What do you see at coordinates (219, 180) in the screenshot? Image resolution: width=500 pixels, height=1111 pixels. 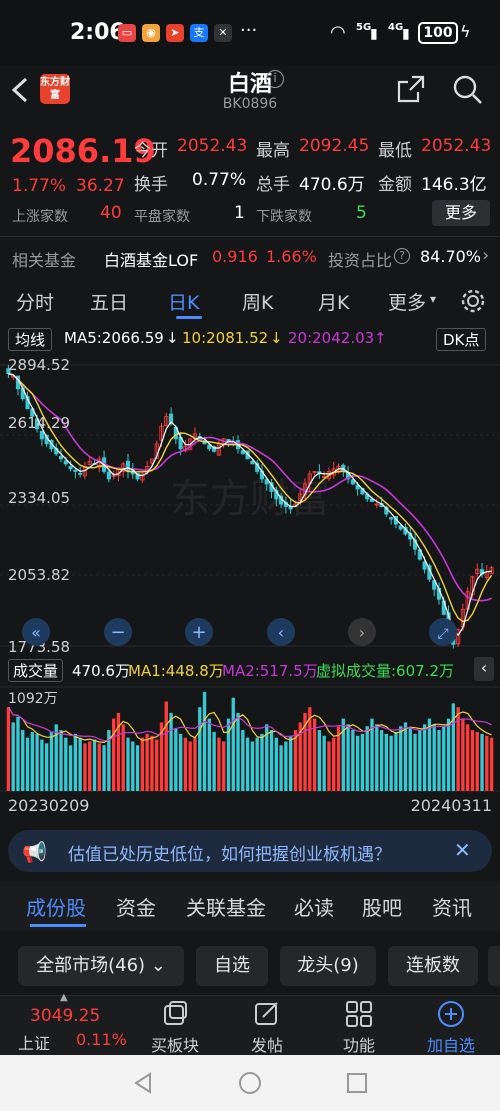 I see `turnover-value: 0.77%` at bounding box center [219, 180].